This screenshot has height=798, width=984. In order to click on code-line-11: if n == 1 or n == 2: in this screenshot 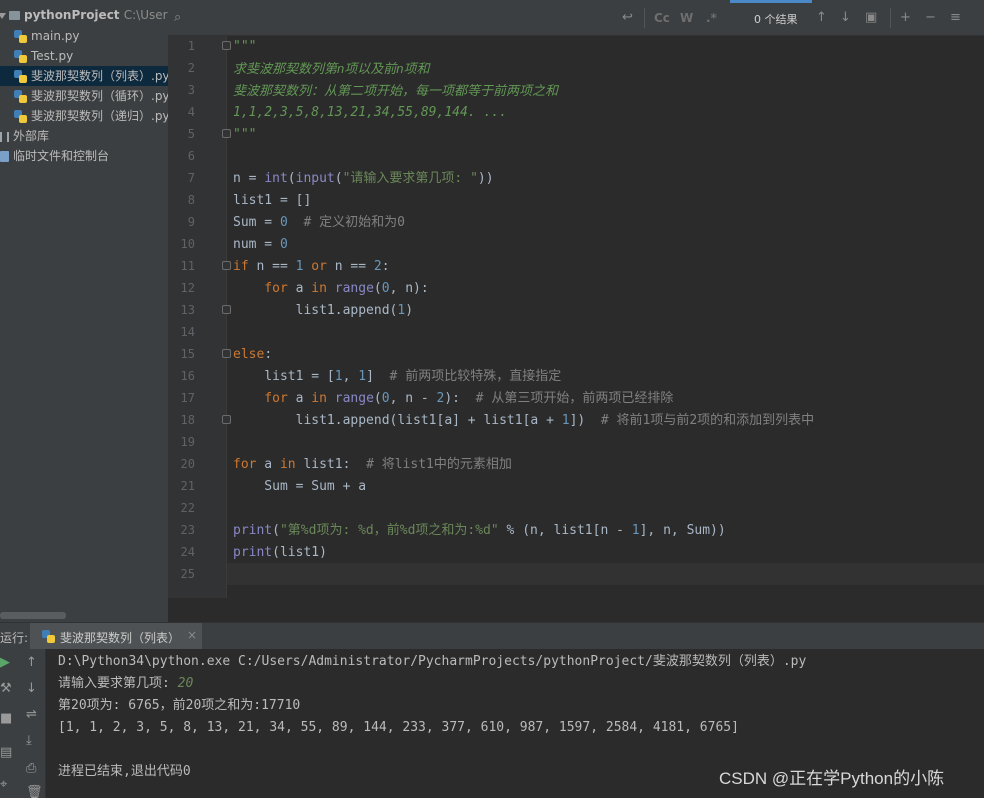, I will do `click(311, 267)`.